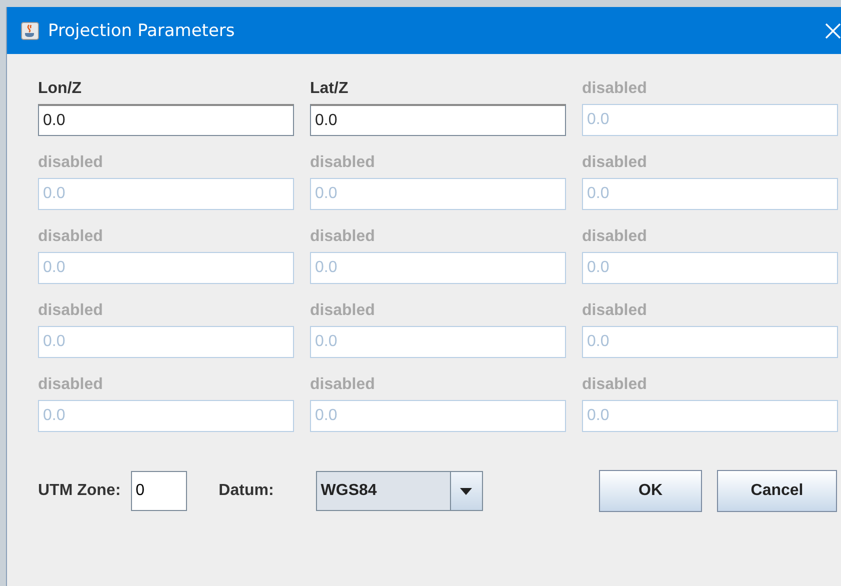  I want to click on parameter-label: Lat/Z, so click(330, 89).